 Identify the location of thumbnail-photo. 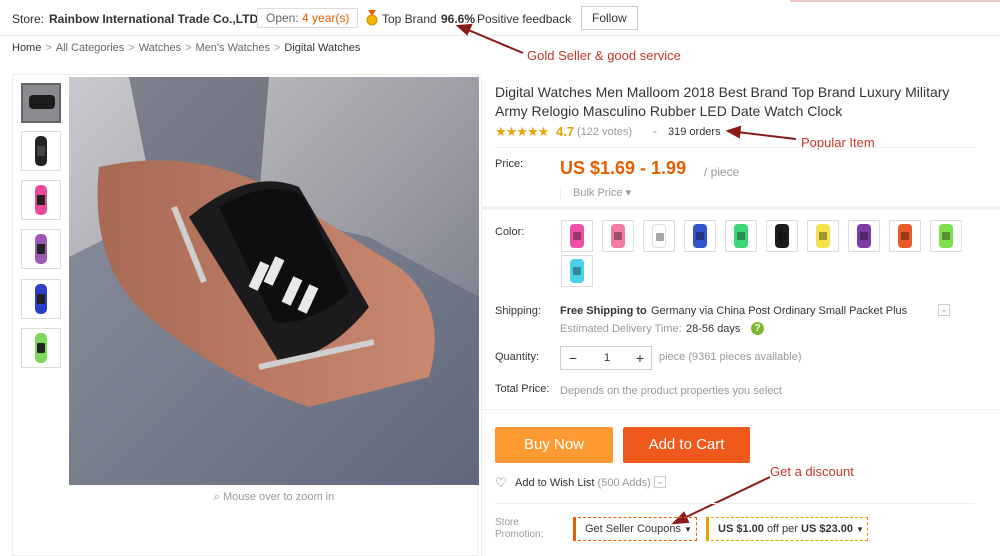
(41, 103).